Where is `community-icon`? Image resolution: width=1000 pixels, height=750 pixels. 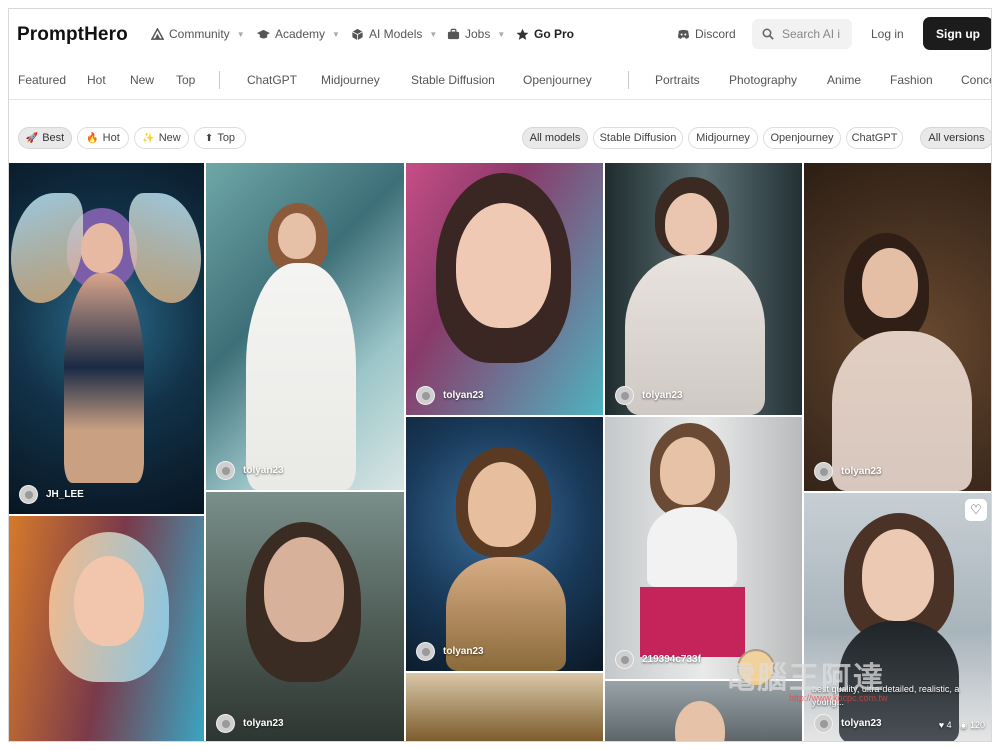 community-icon is located at coordinates (157, 33).